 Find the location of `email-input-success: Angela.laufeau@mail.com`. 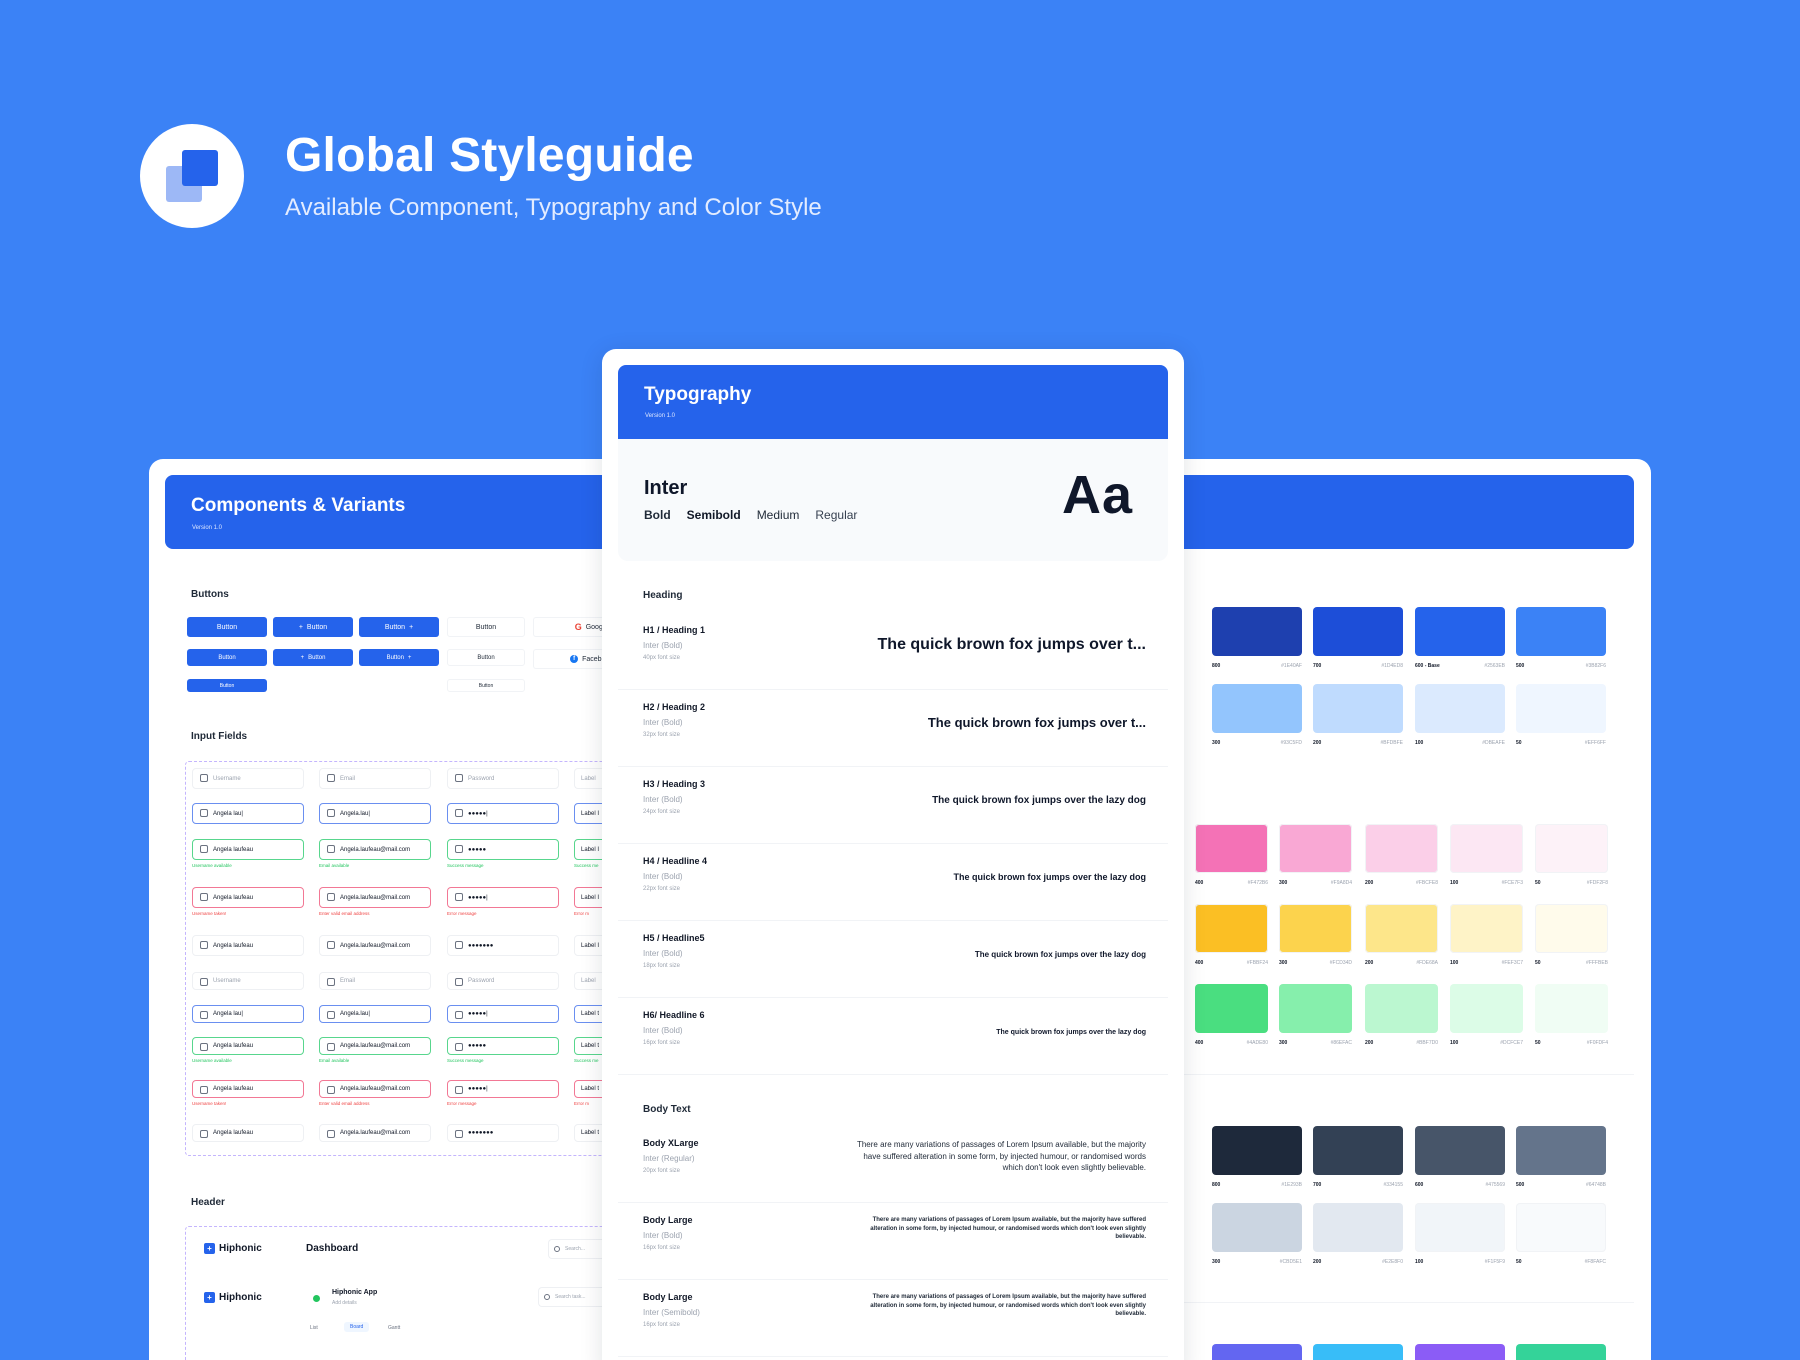

email-input-success: Angela.laufeau@mail.com is located at coordinates (375, 849).